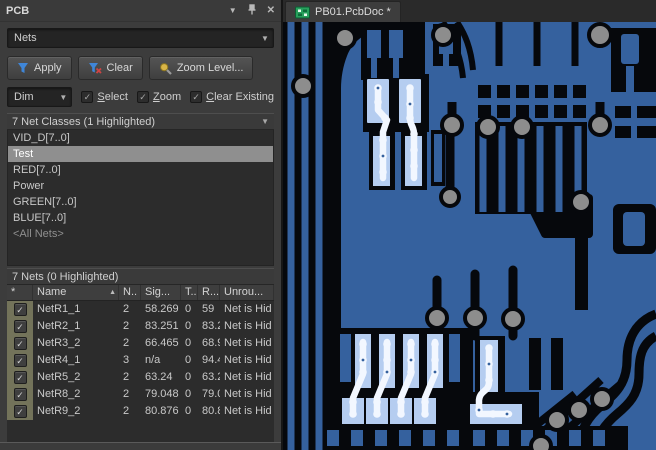 The width and height of the screenshot is (656, 450). Describe the element at coordinates (140, 394) in the screenshot. I see `net-row: ✓ NetR8_2 2 79.048 0 79.0 Net is Hid` at that location.